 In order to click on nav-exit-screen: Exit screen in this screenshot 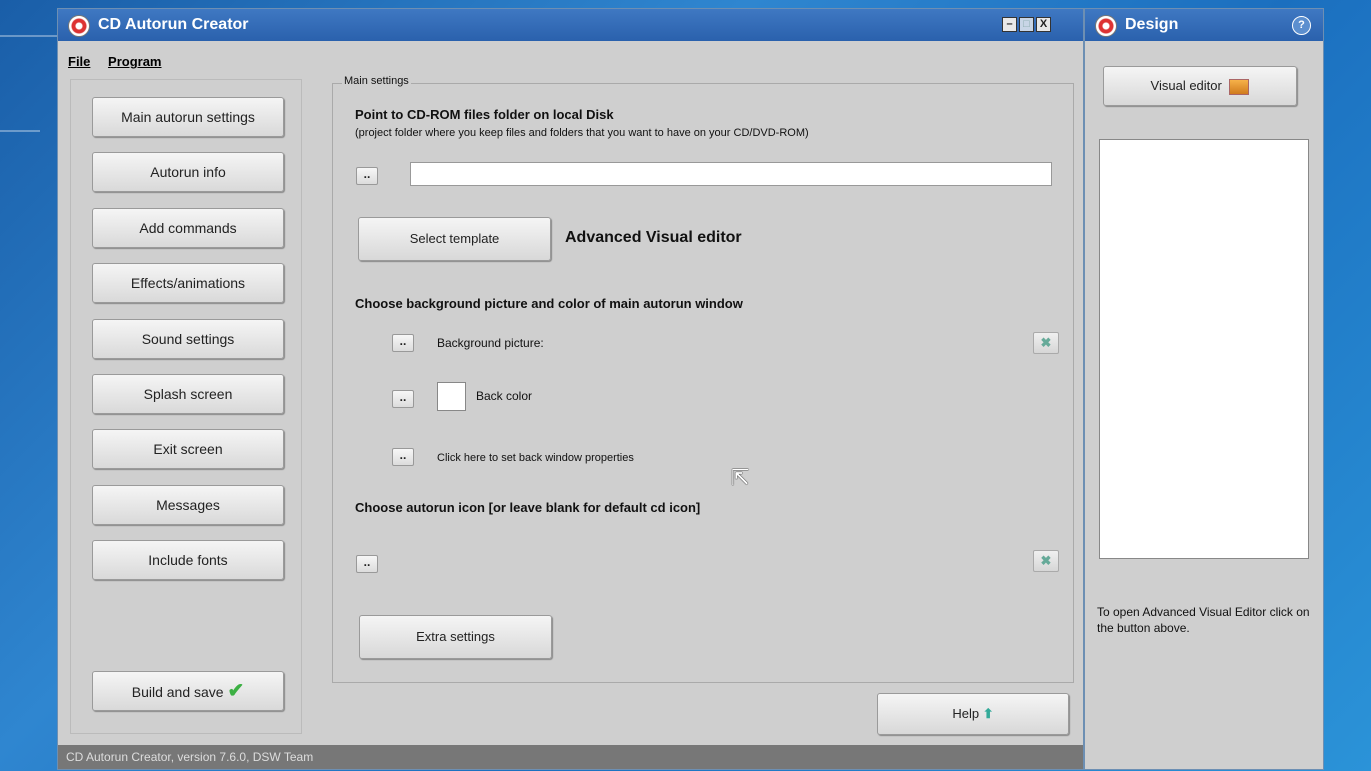, I will do `click(188, 449)`.